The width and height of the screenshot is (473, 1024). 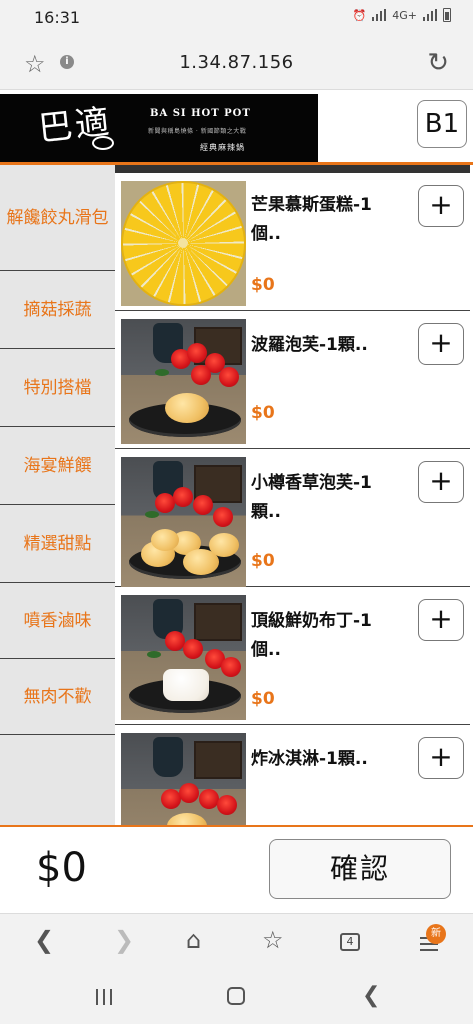 I want to click on category-item: 特別搭檔, so click(x=57, y=388).